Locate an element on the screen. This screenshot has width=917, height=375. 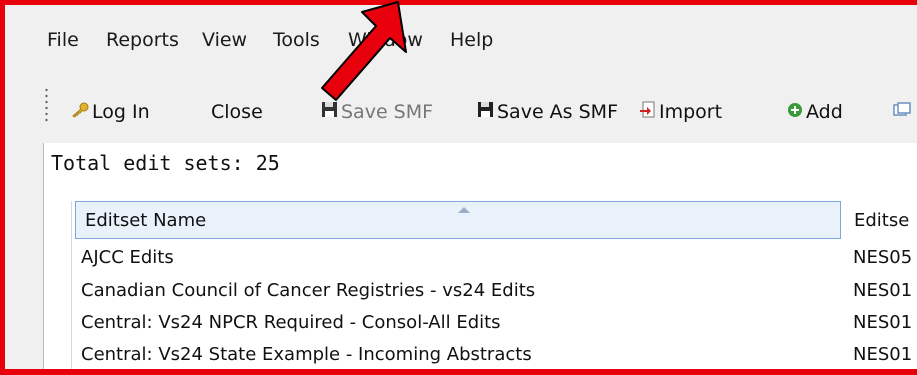
total-edit-sets-label: Total edit sets: 25 is located at coordinates (165, 163).